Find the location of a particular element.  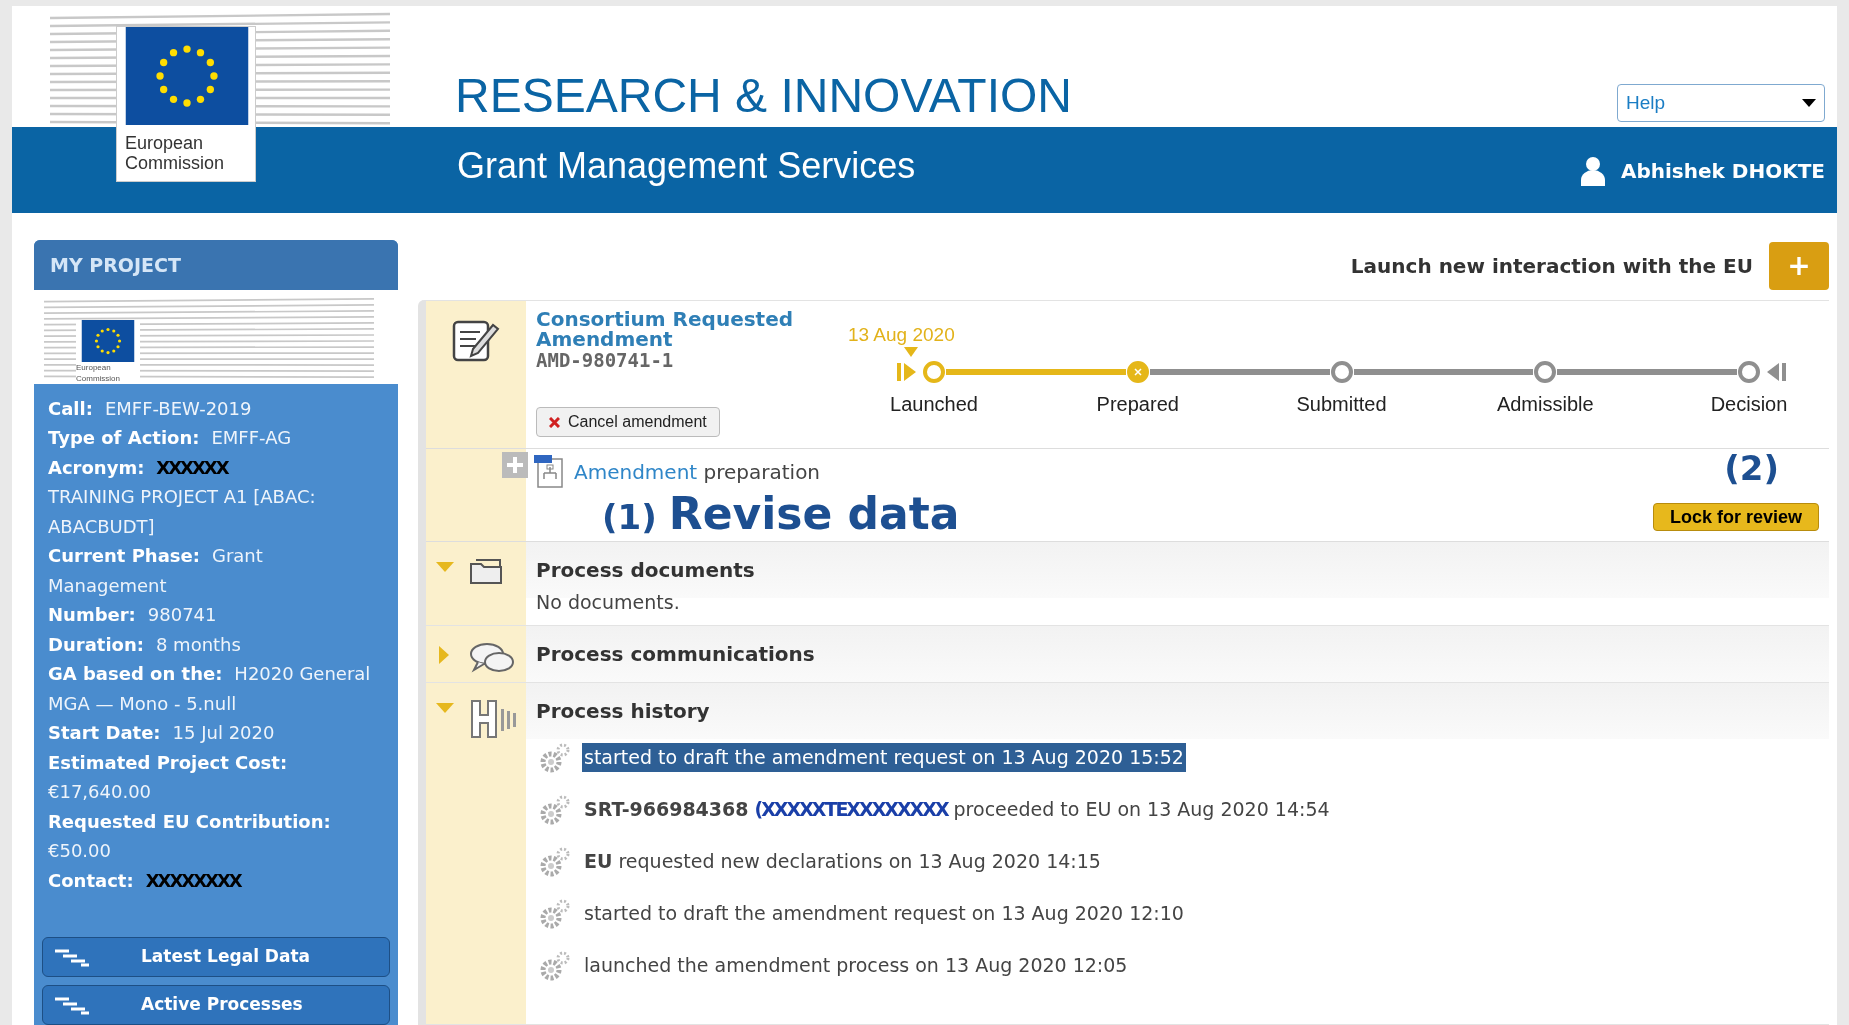

project-field: Call: EMFF-BEW-2019 is located at coordinates (216, 408).